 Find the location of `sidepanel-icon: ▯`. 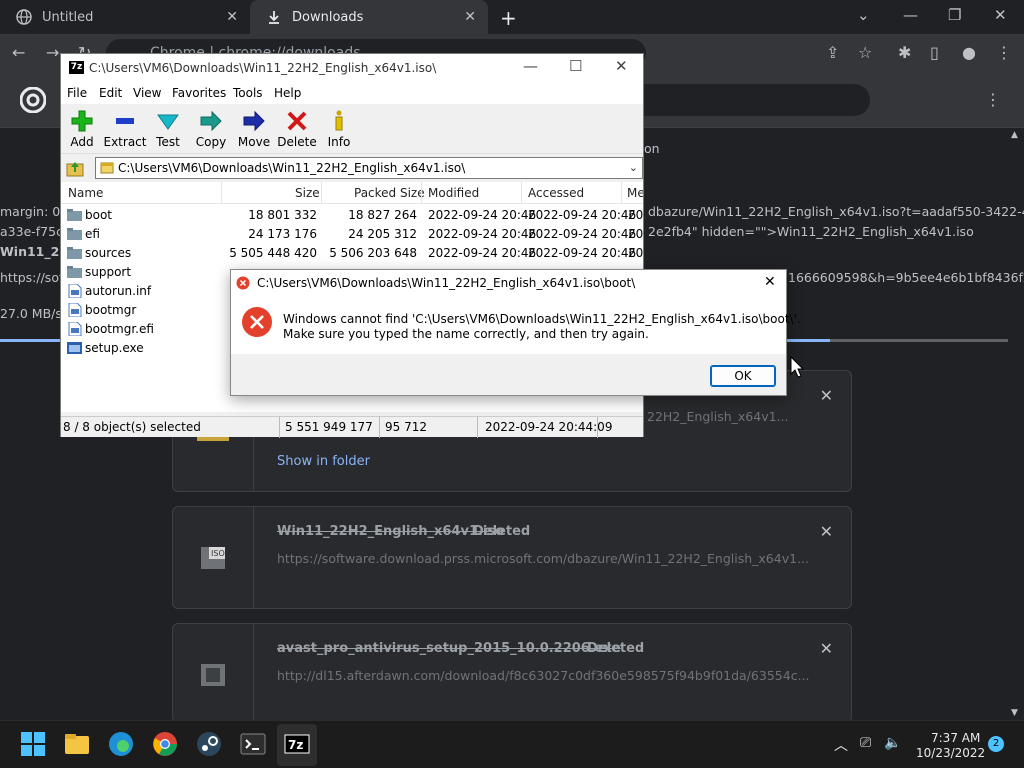

sidepanel-icon: ▯ is located at coordinates (934, 52).